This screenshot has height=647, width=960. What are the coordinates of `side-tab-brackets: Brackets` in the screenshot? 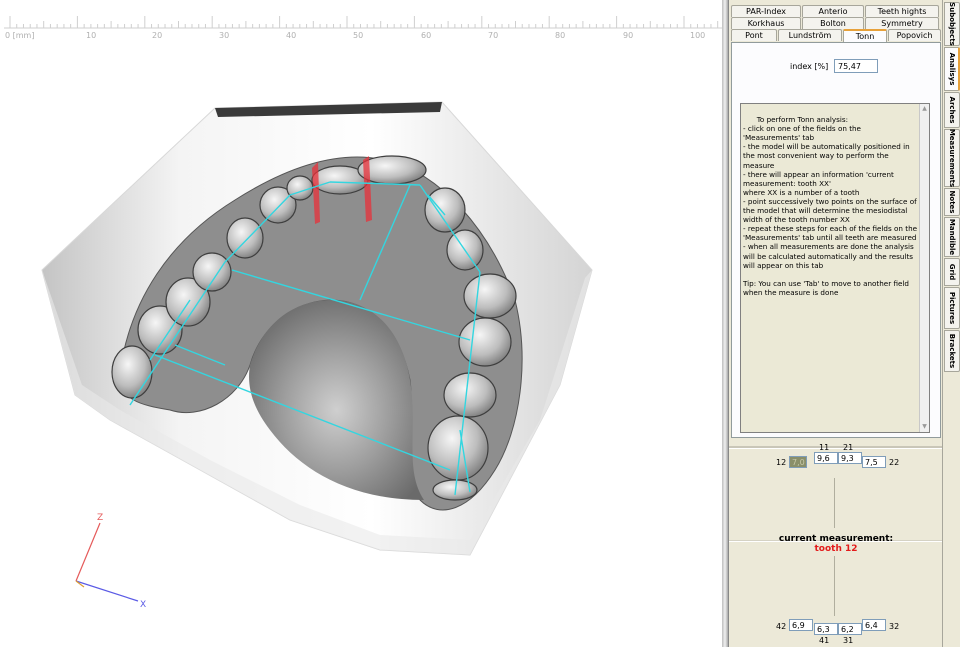 It's located at (952, 351).